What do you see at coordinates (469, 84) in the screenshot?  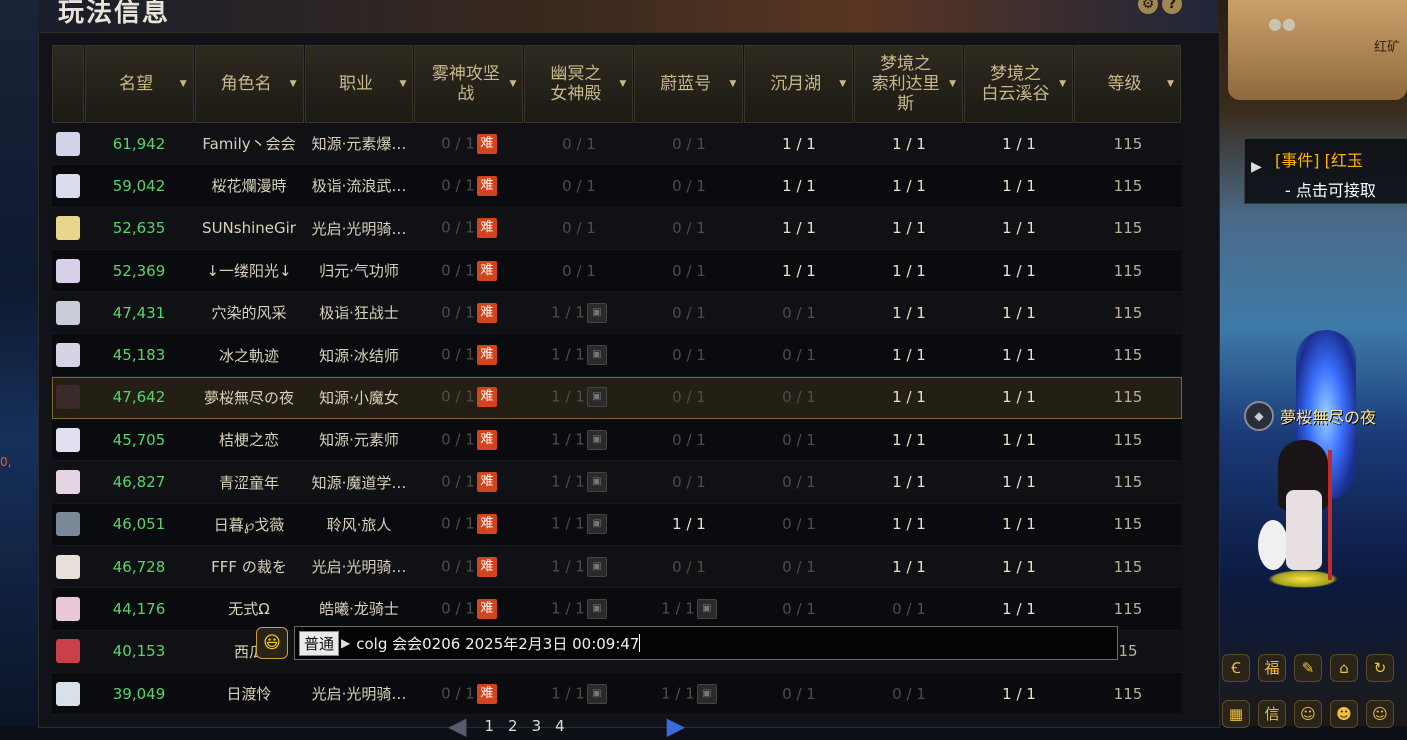 I see `column-header-4: 雾神攻坚 战 ▼` at bounding box center [469, 84].